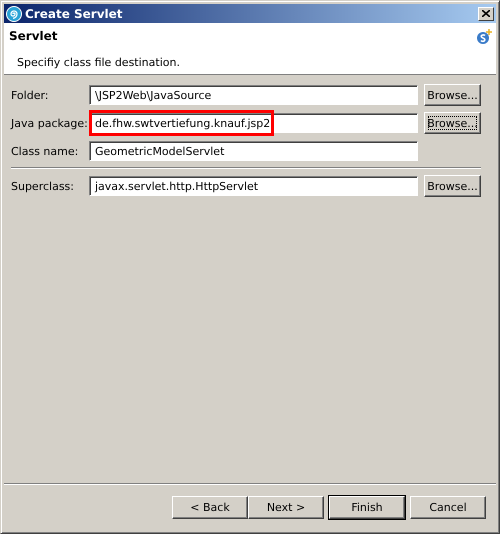 The image size is (500, 534). Describe the element at coordinates (484, 37) in the screenshot. I see `servlet-icon` at that location.